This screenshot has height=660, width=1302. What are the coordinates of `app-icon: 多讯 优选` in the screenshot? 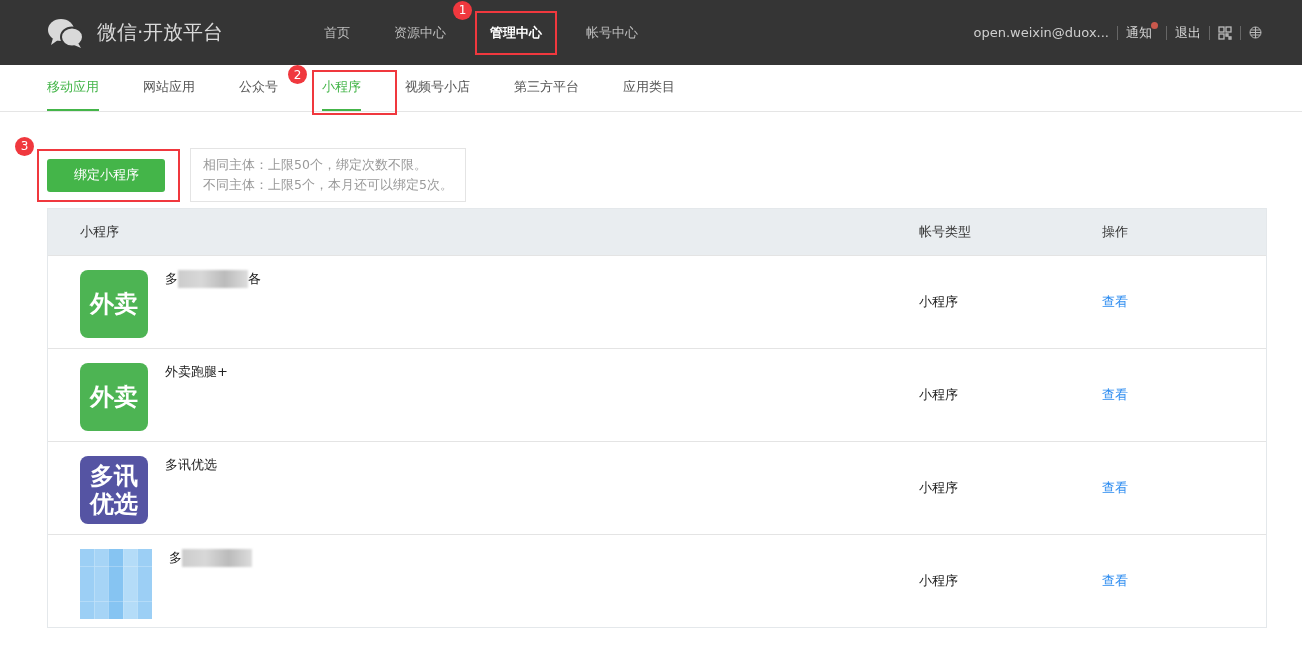 It's located at (114, 490).